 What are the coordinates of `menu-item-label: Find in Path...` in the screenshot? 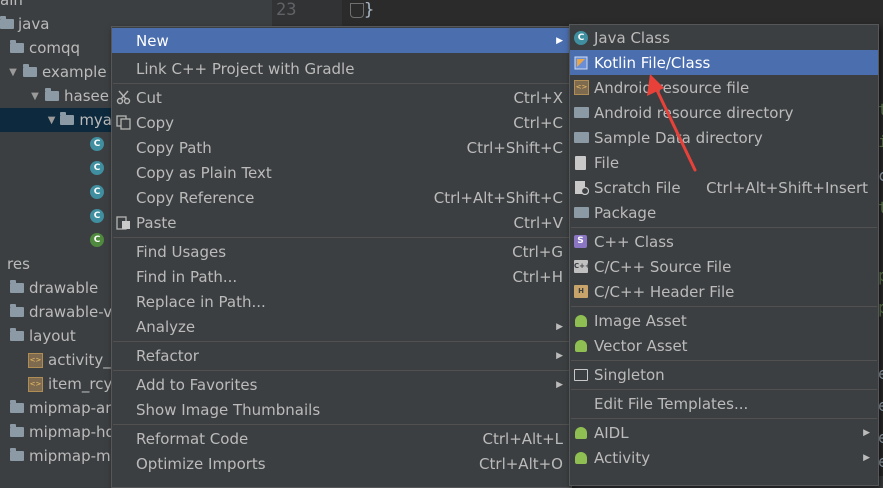 It's located at (187, 276).